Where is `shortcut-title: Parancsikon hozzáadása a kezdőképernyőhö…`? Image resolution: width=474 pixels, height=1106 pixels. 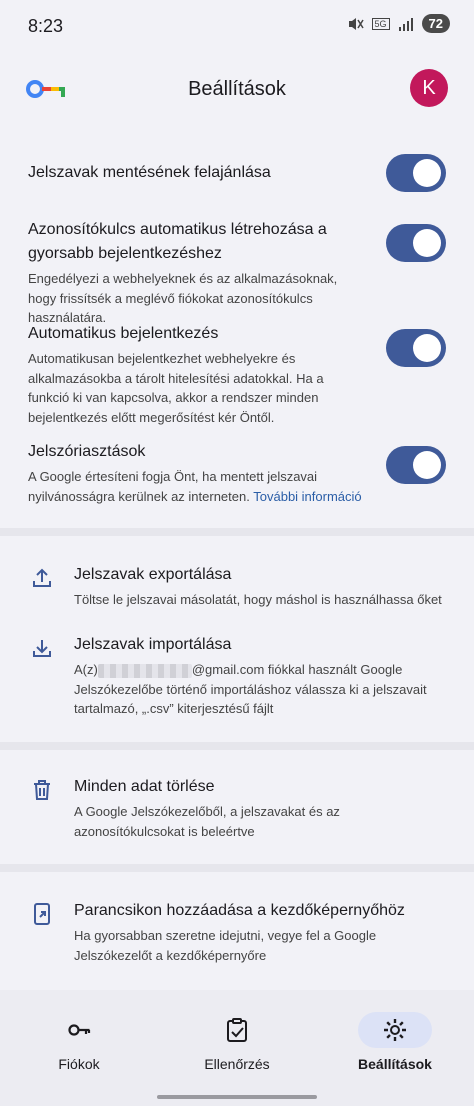 shortcut-title: Parancsikon hozzáadása a kezdőképernyőhö… is located at coordinates (239, 910).